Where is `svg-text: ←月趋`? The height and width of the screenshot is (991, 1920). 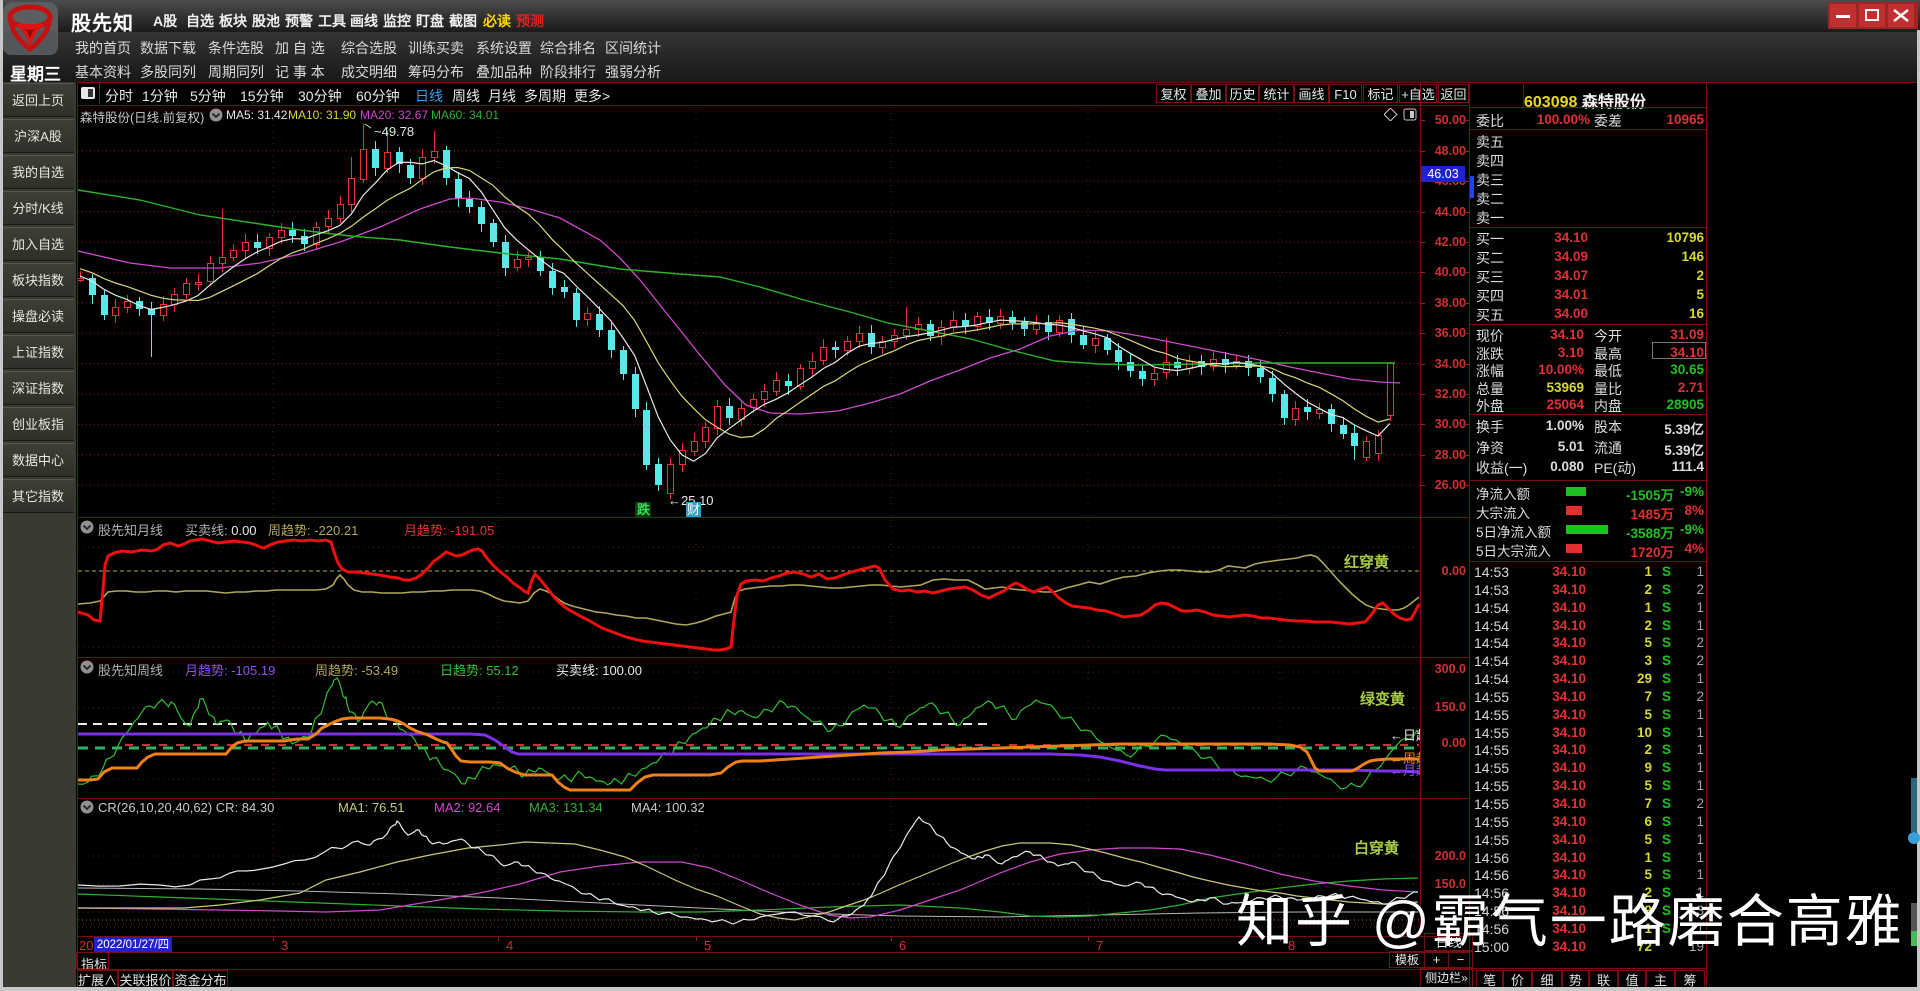
svg-text: ←月趋 is located at coordinates (1405, 770).